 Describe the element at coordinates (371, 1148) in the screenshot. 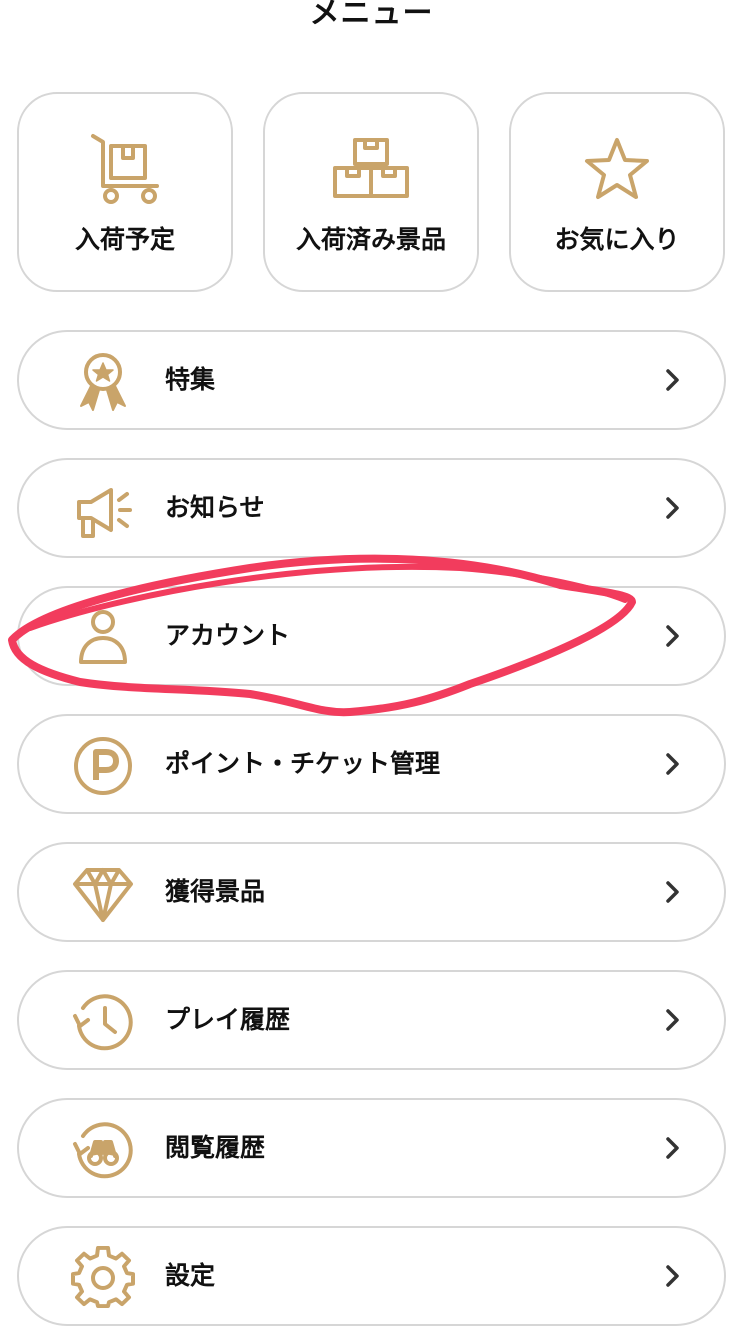

I see `menu-item-browsing-history: 閲覧履歴` at that location.